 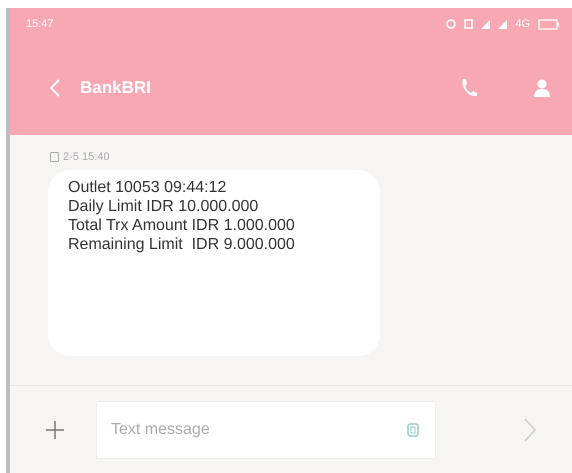 I want to click on phone-icon, so click(x=469, y=88).